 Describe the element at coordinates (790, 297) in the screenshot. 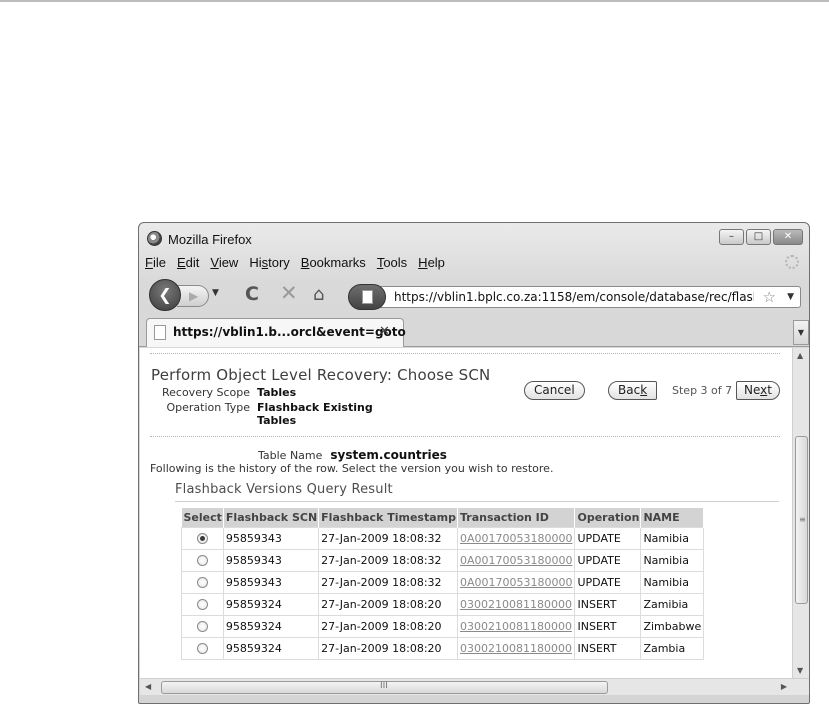

I see `url-dropdown-icon: ▼` at that location.